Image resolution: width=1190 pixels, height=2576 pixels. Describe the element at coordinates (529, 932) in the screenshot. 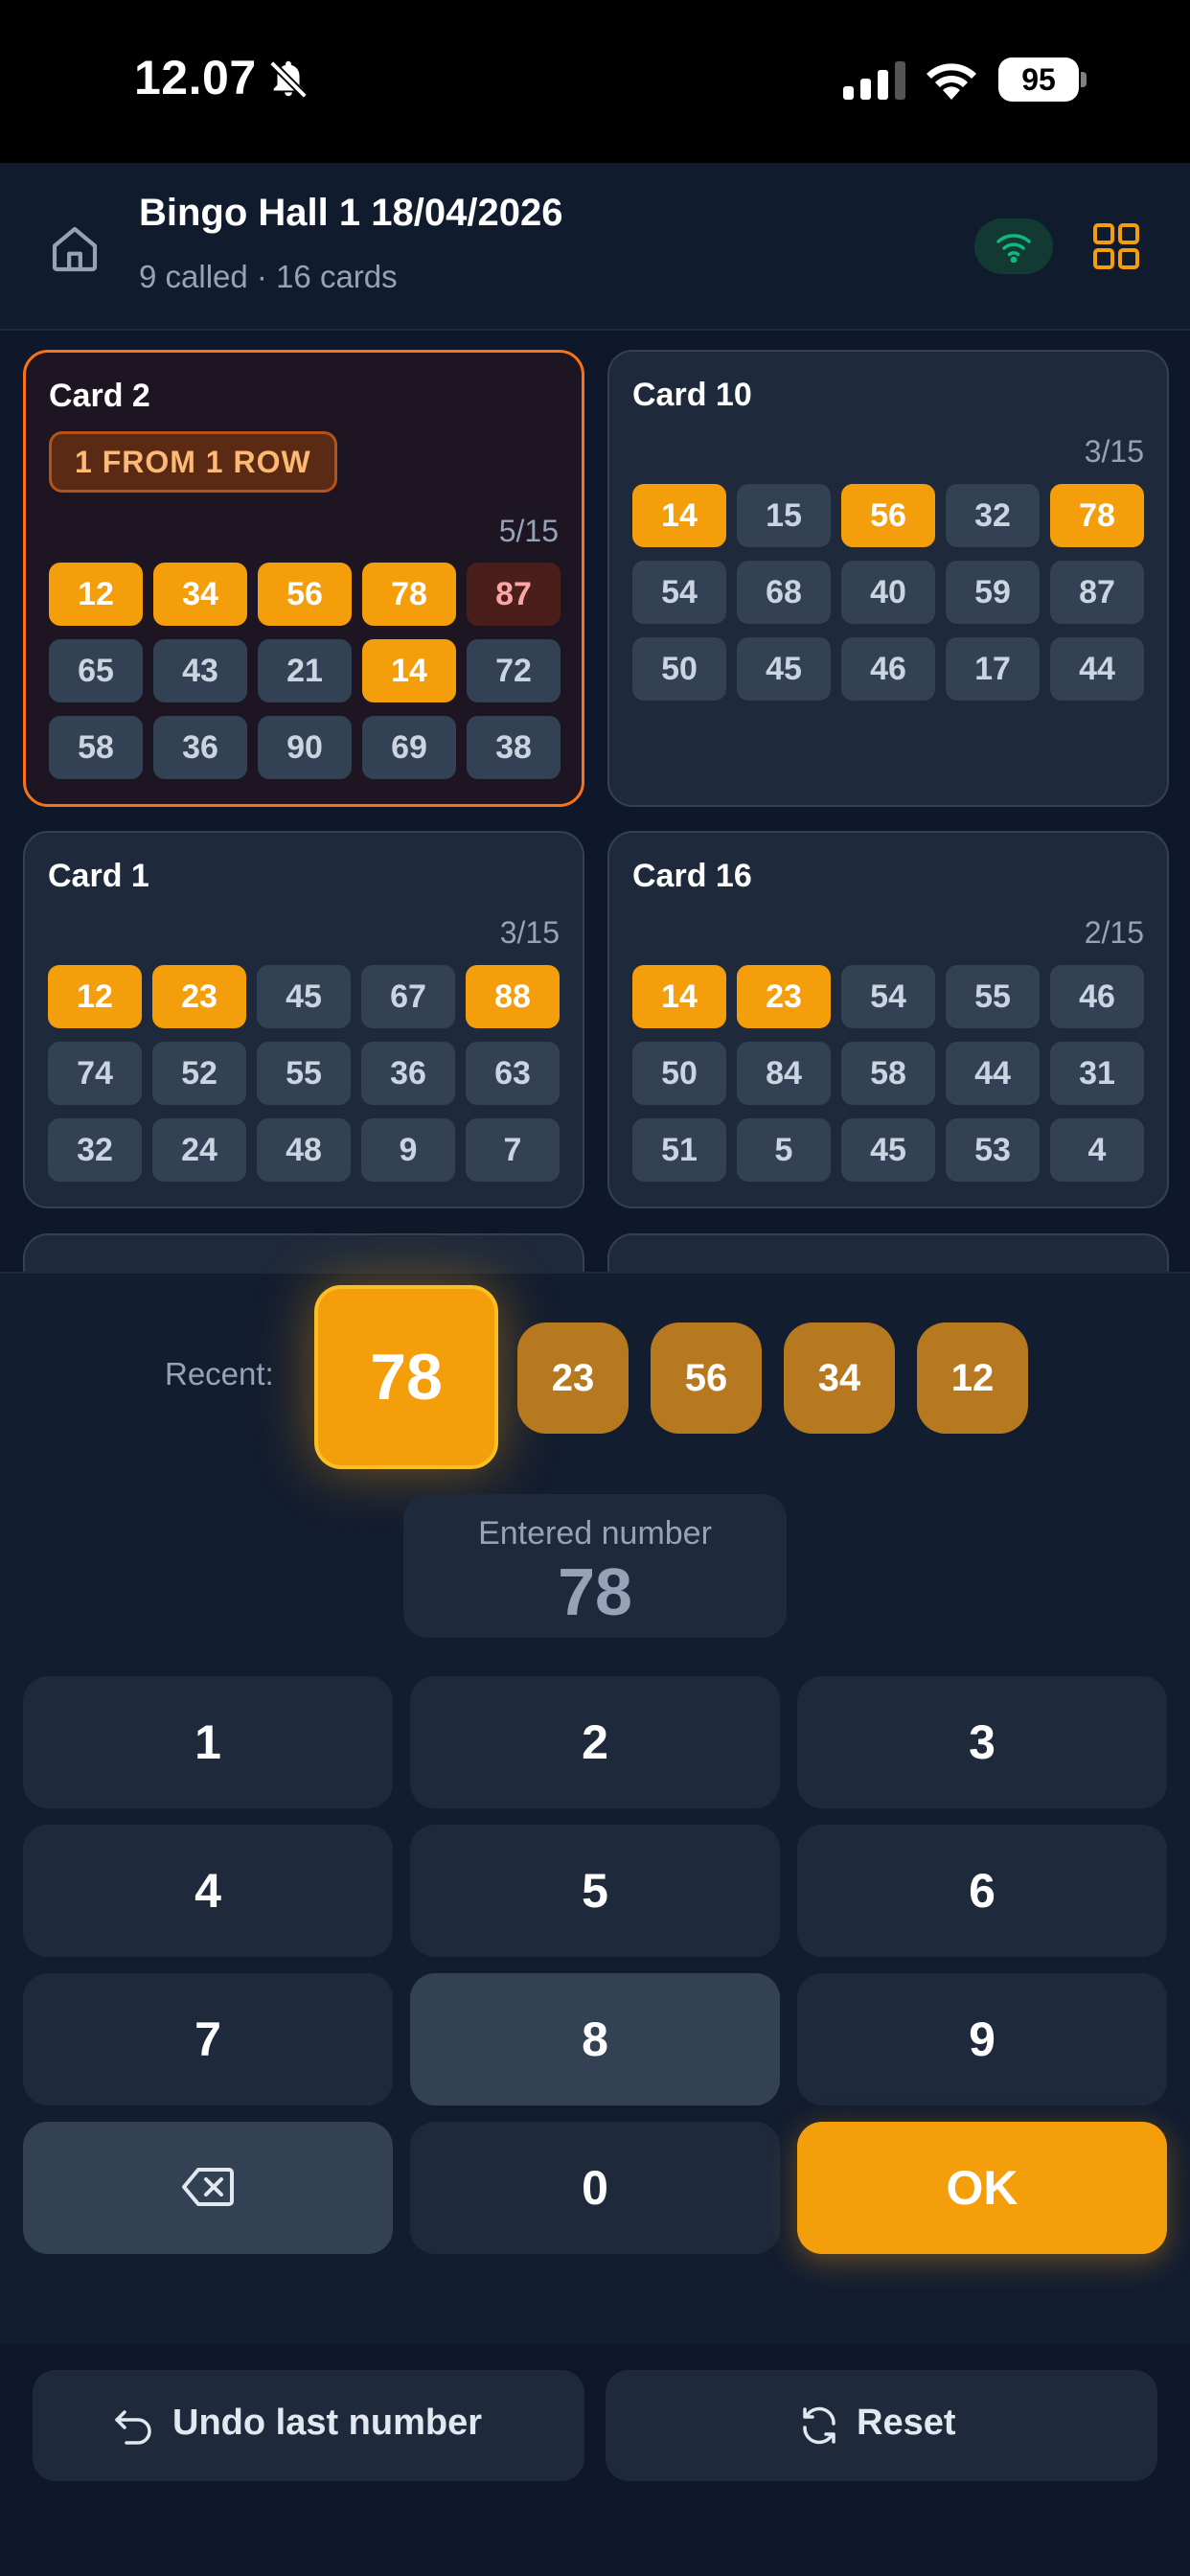

I see `card-count: 3/15` at that location.